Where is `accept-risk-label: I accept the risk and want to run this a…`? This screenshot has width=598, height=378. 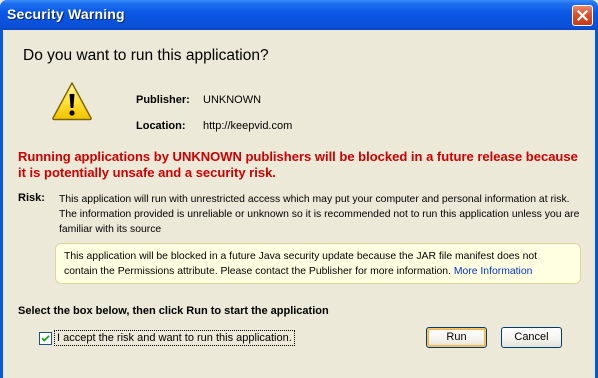
accept-risk-label: I accept the risk and want to run this a… is located at coordinates (174, 338).